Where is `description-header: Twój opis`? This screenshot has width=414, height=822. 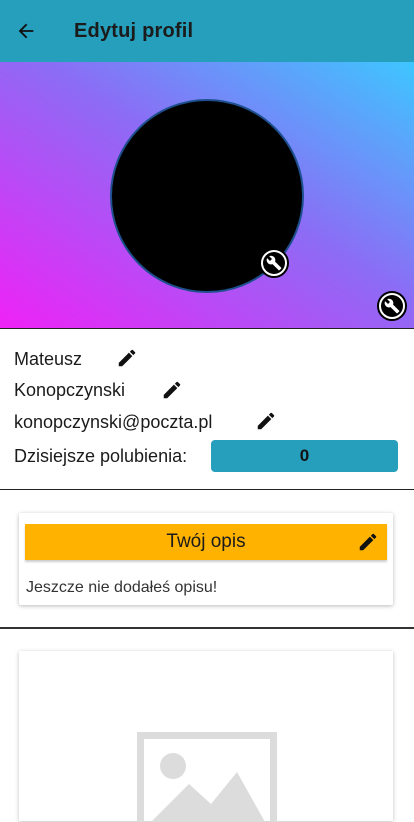
description-header: Twój opis is located at coordinates (206, 542).